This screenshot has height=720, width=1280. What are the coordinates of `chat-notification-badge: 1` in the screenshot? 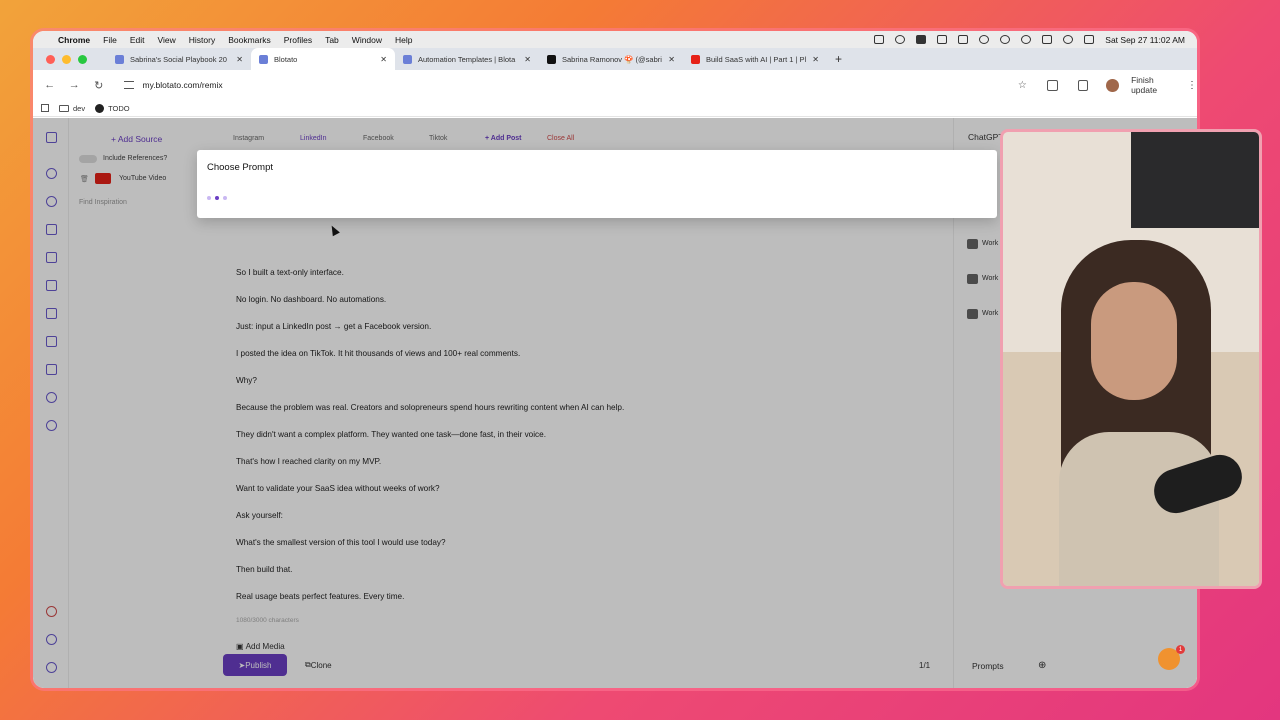 It's located at (1180, 649).